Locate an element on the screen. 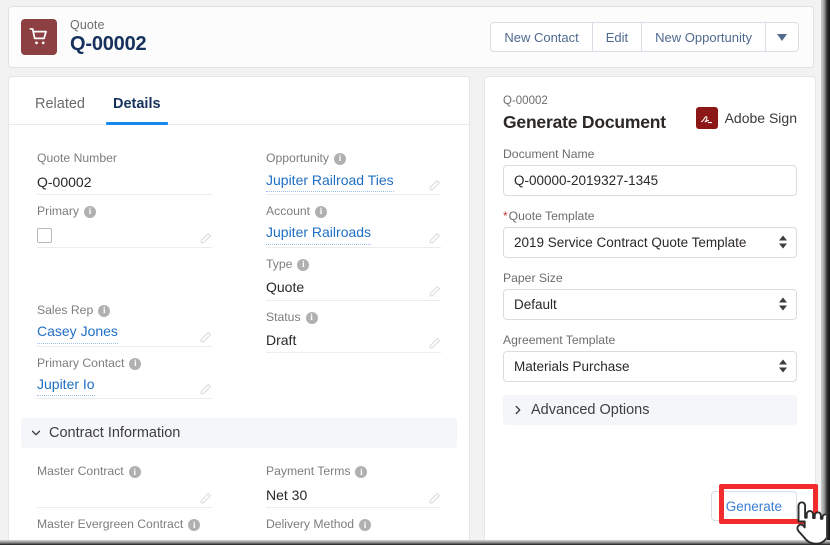 This screenshot has width=830, height=545. field-label: Document Name is located at coordinates (650, 154).